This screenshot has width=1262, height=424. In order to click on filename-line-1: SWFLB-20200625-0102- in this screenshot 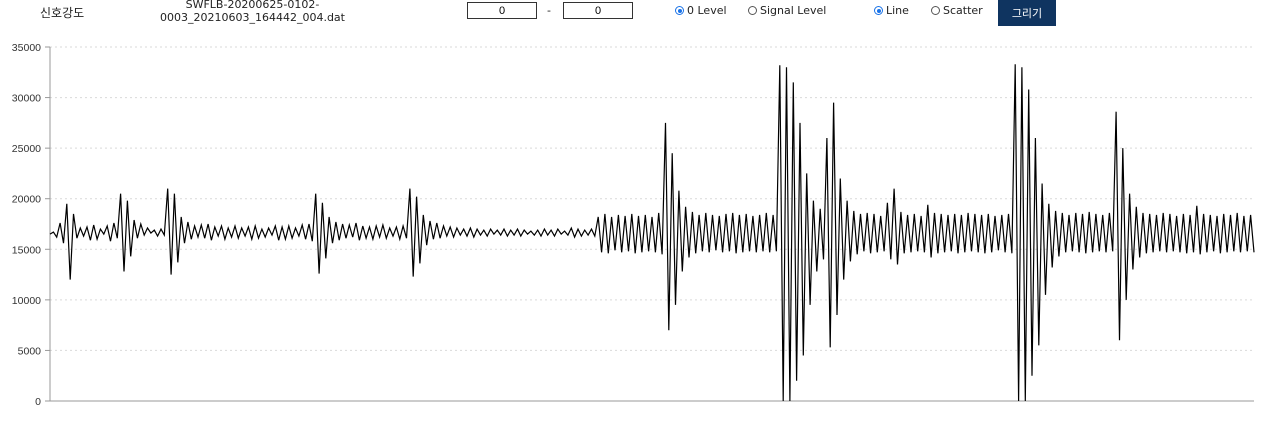, I will do `click(252, 5)`.